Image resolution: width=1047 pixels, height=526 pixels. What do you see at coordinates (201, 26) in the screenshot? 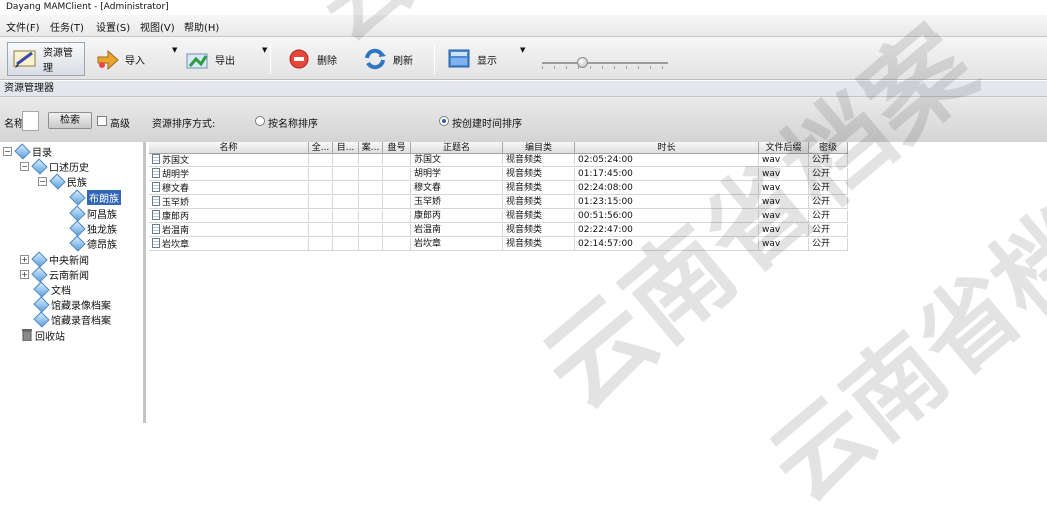
I see `menu-help: 帮助(H)` at bounding box center [201, 26].